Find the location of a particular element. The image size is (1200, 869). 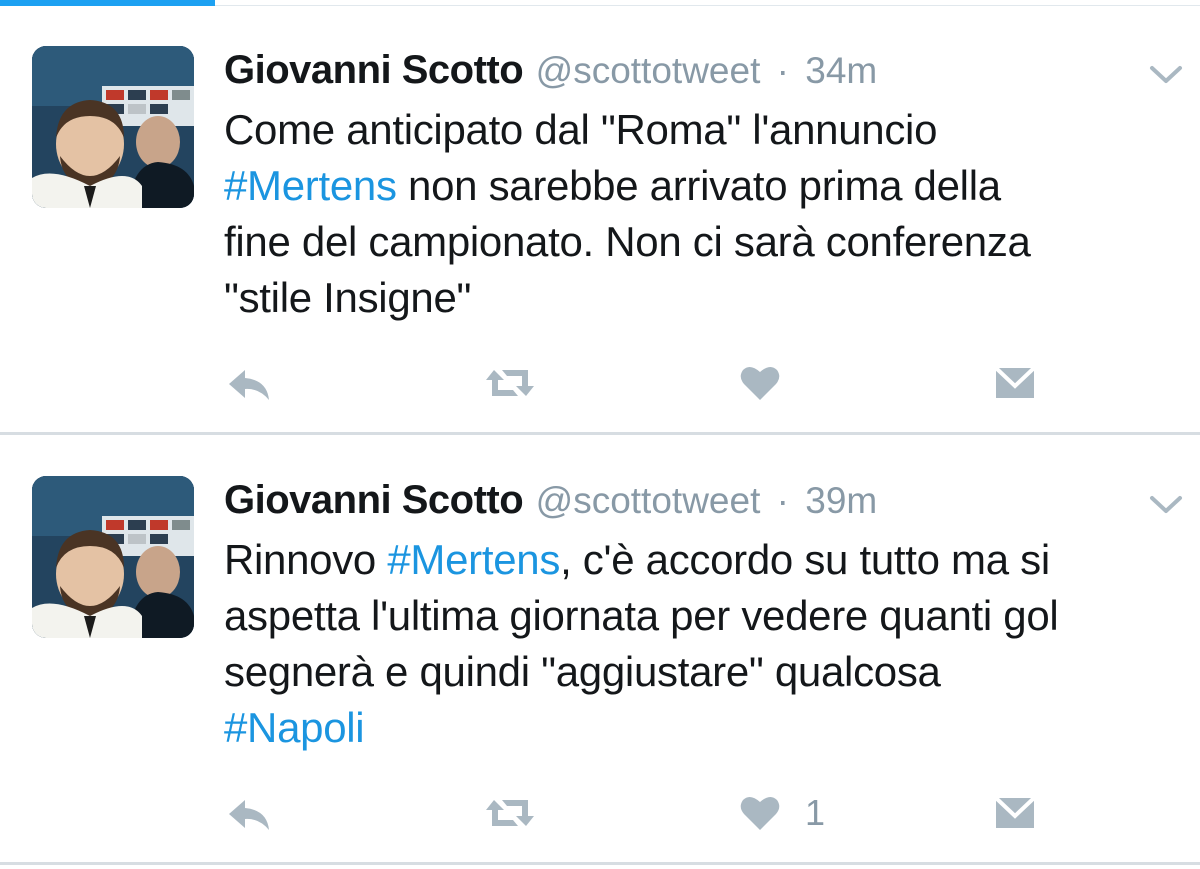

text-segment: "stile Insigne" is located at coordinates (348, 297).